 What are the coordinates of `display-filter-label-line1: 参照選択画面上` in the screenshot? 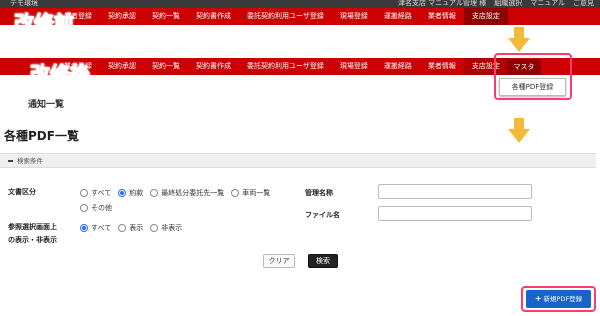 It's located at (32, 227).